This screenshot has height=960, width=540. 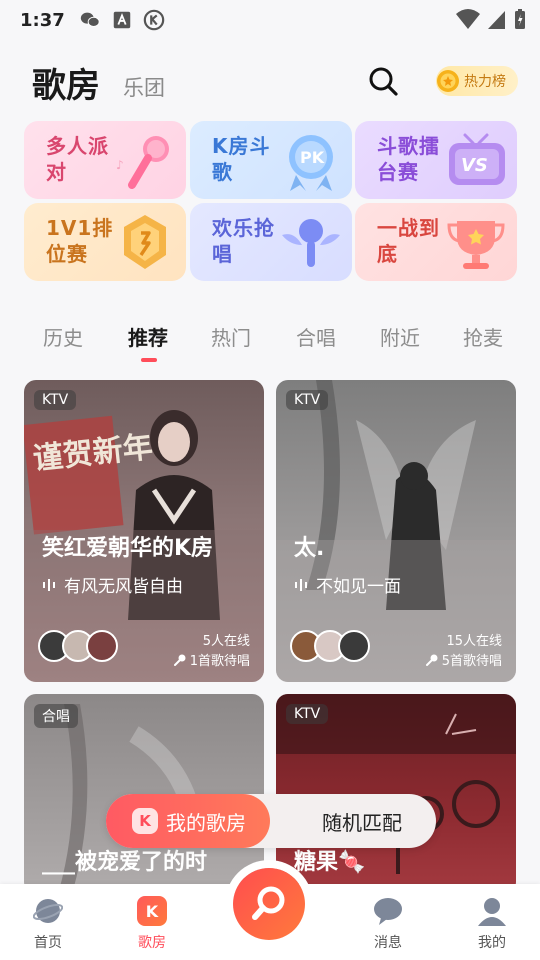 I want to click on room-card: KTV 太. 不如见一面 15人在线 5首歌待唱, so click(x=396, y=531).